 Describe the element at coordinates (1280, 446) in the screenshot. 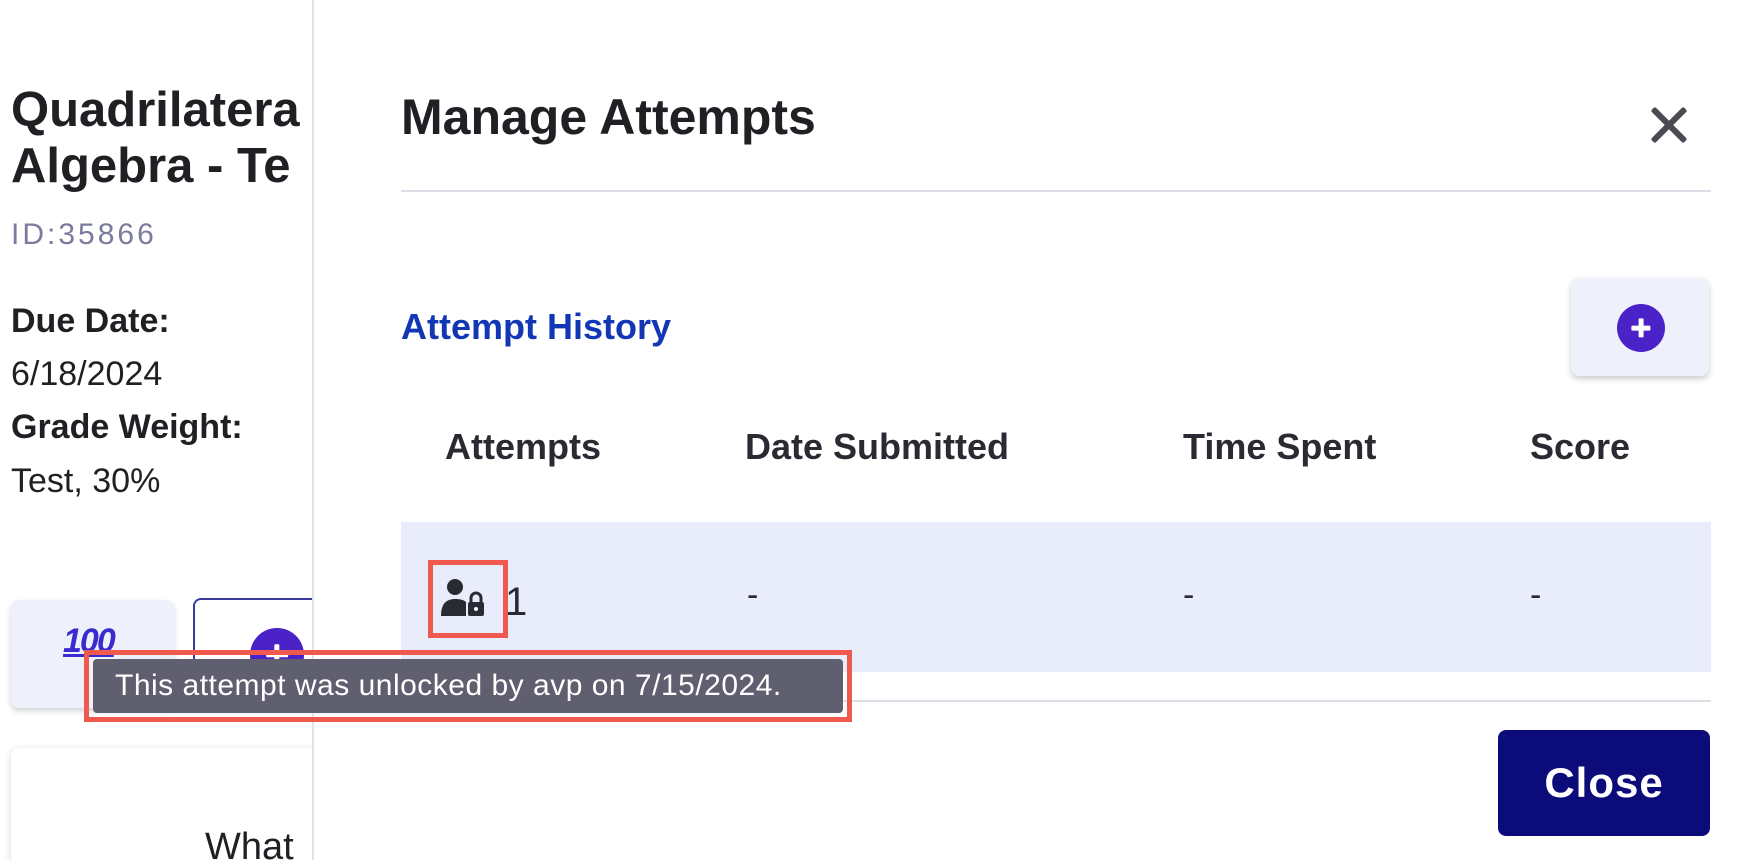

I see `column-header-time-spent: Time Spent` at that location.